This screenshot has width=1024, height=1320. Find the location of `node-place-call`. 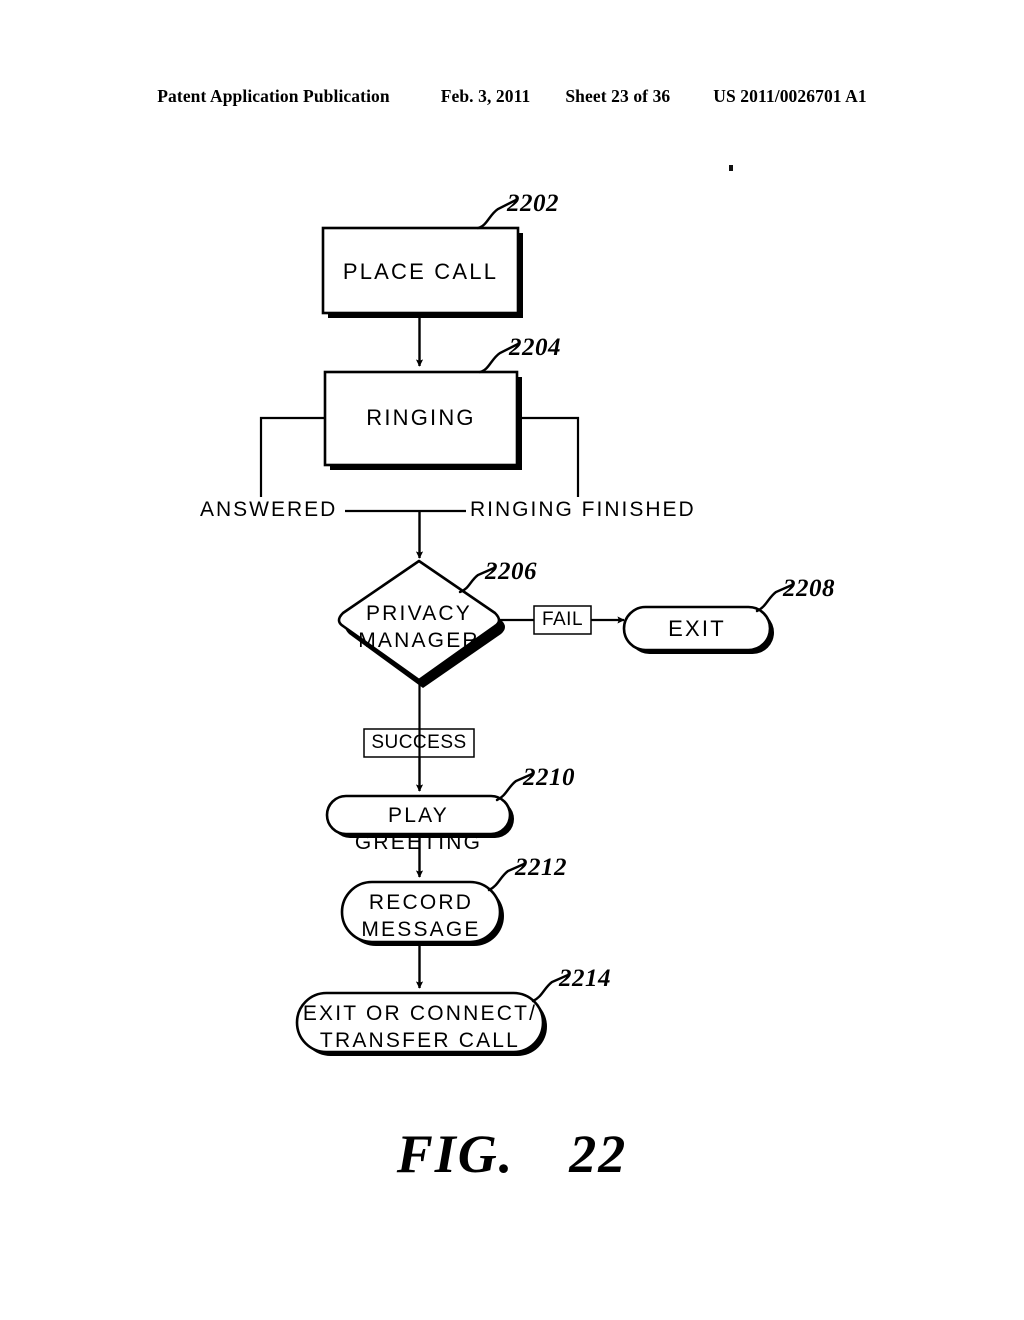

node-place-call is located at coordinates (422, 272).